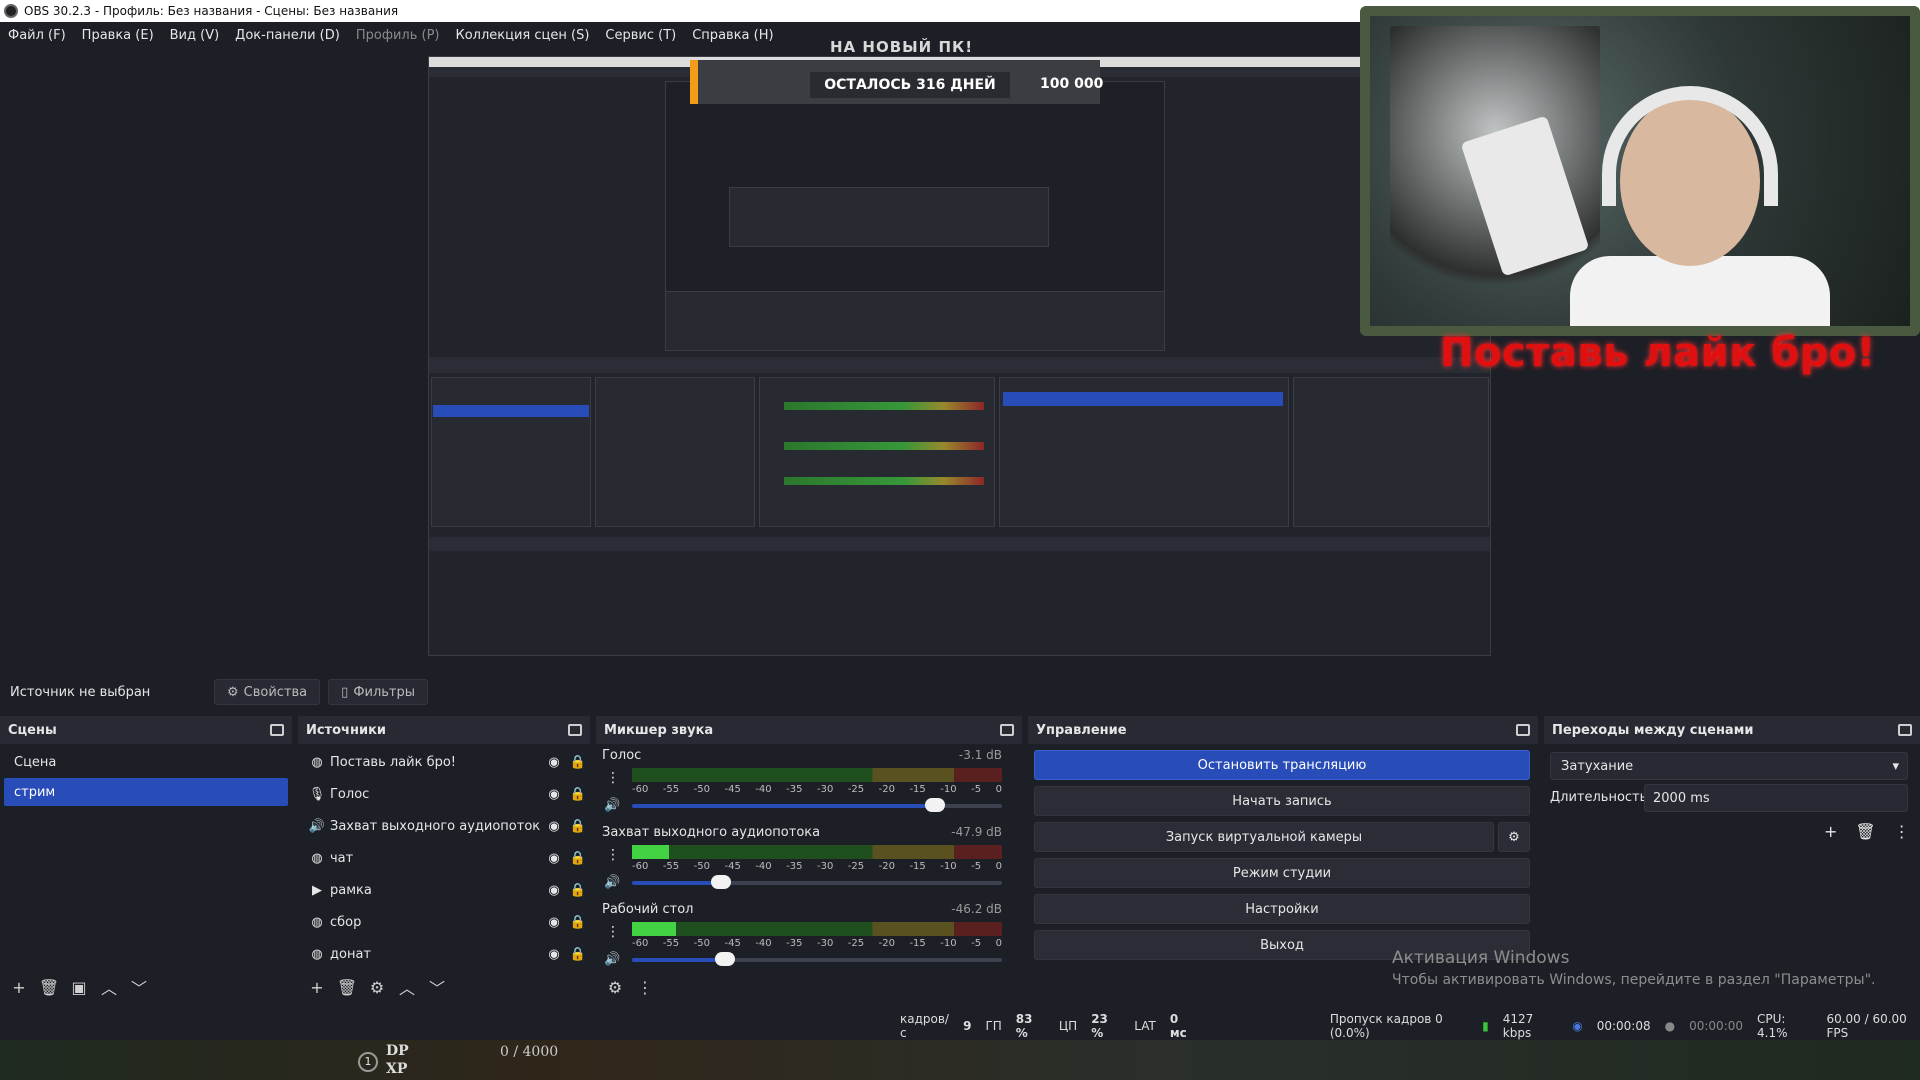  I want to click on menu-scene-collection: Коллекция сцен (S), so click(522, 35).